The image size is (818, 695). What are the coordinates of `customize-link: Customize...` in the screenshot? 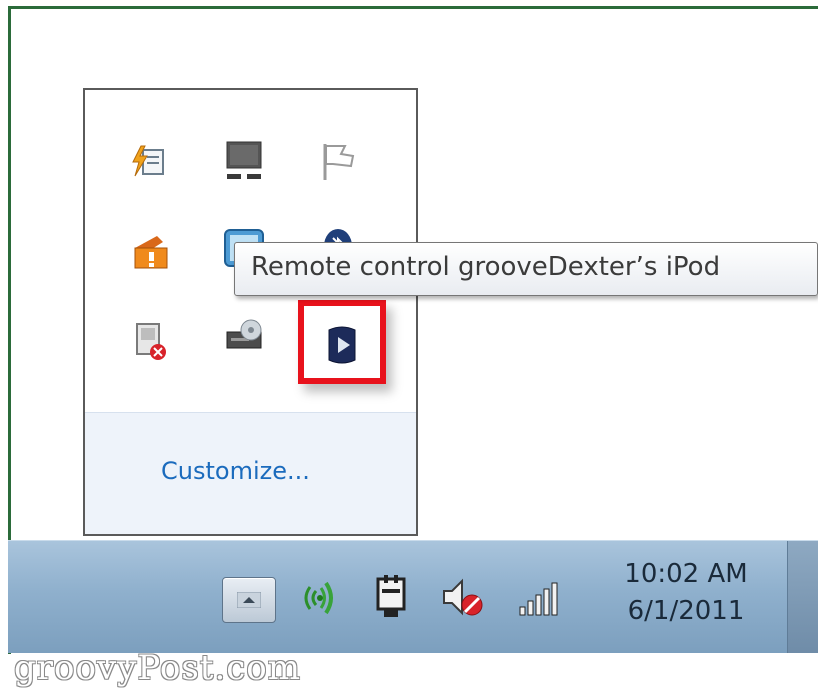 It's located at (235, 471).